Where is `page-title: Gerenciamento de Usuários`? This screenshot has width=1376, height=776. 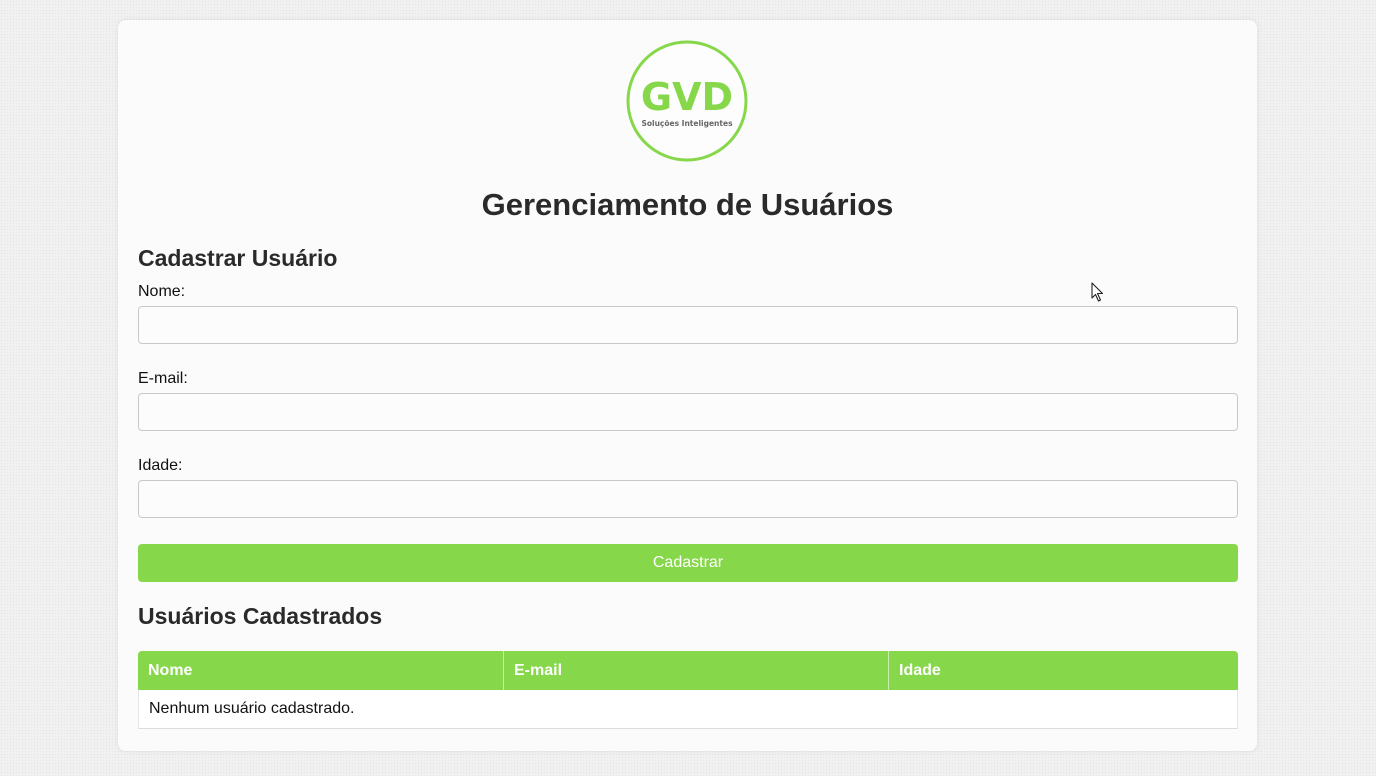
page-title: Gerenciamento de Usuários is located at coordinates (687, 204).